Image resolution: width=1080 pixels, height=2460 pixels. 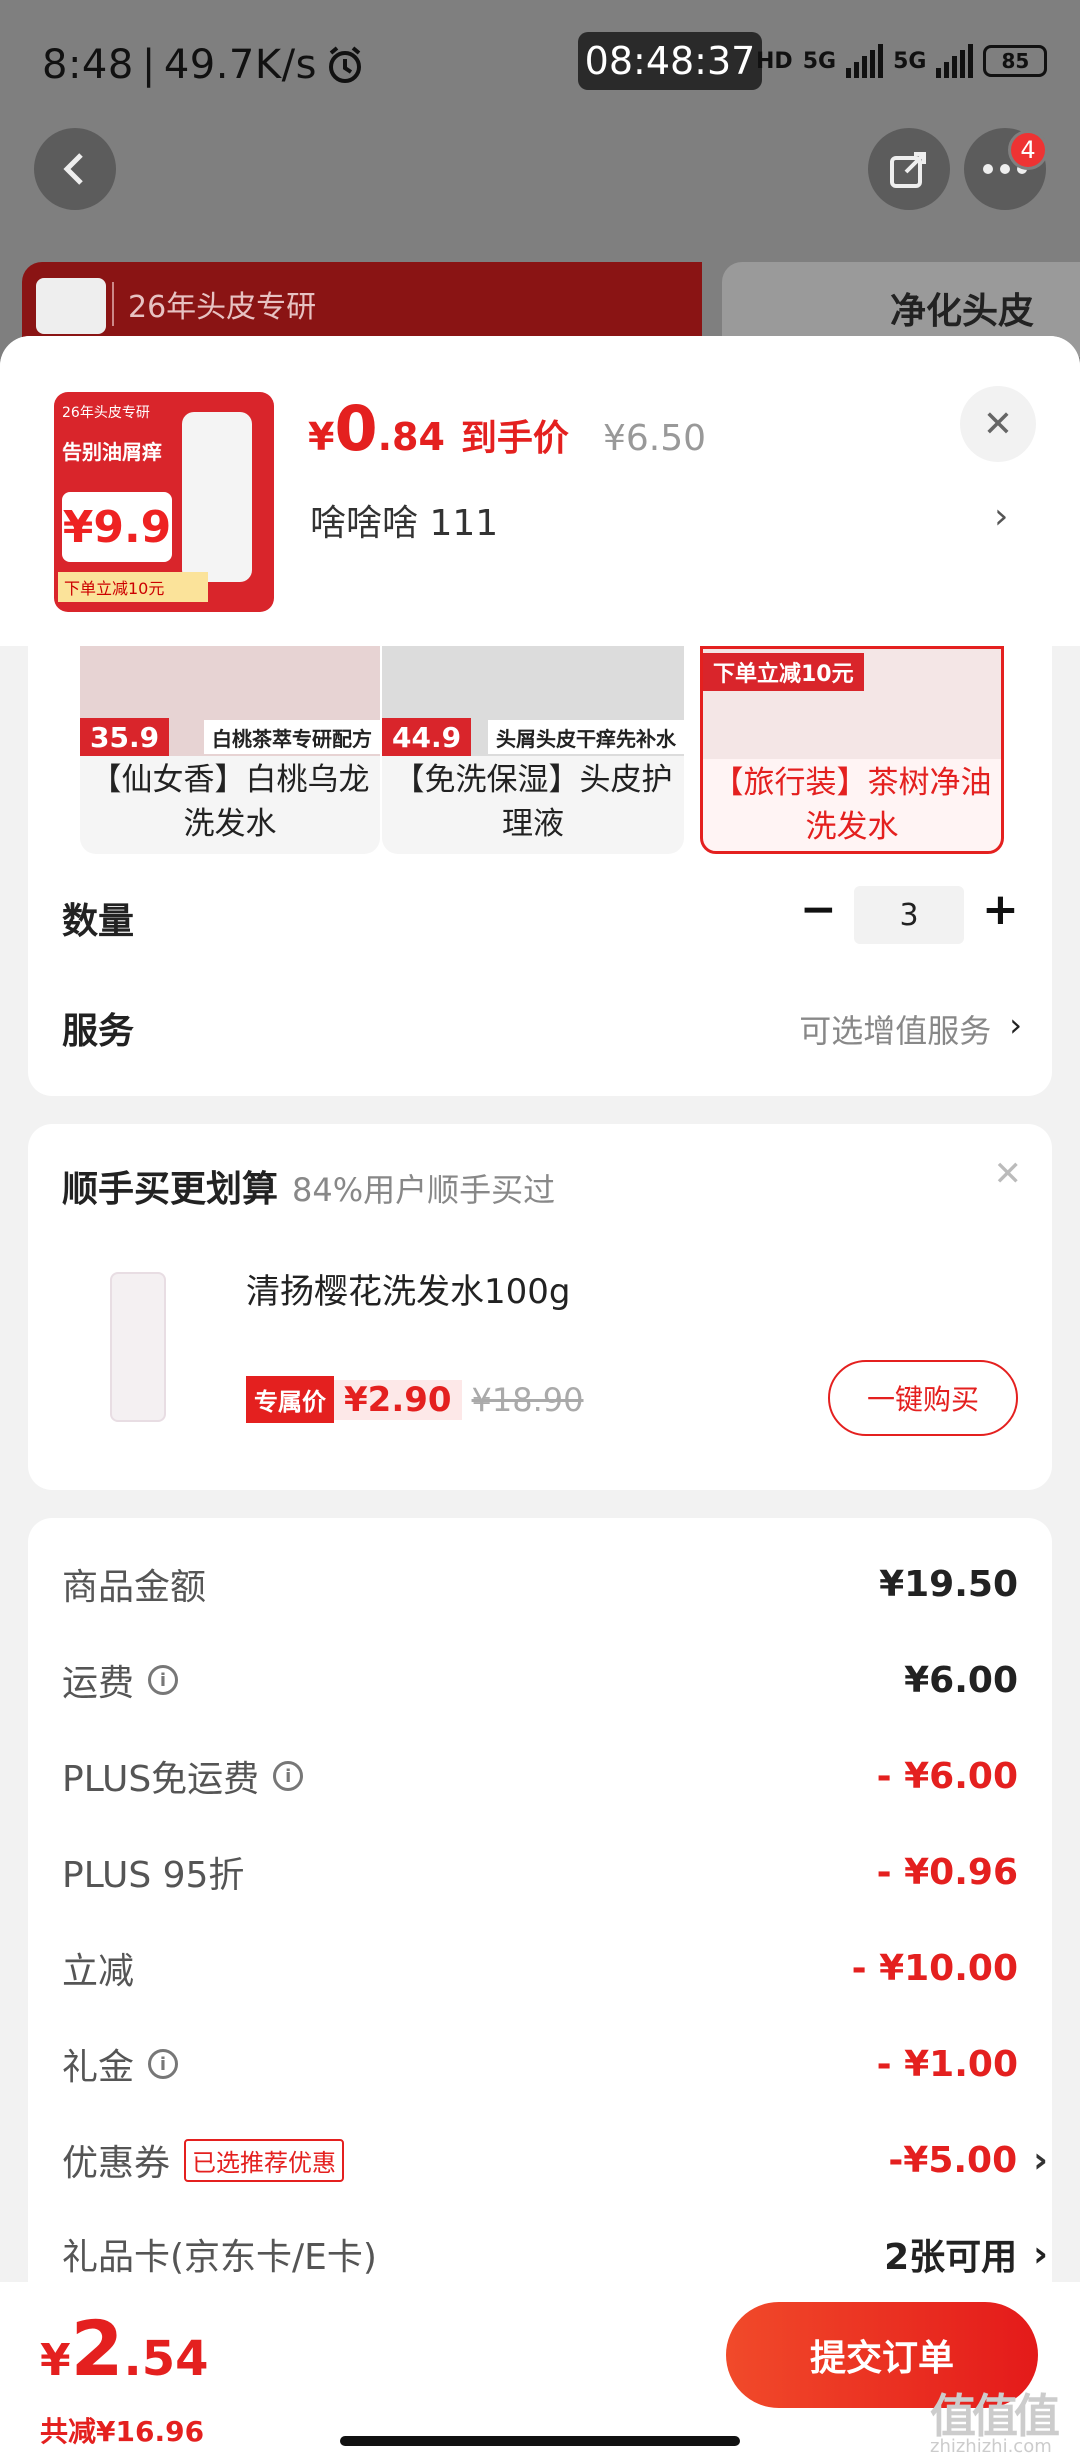 I want to click on network-5g-label: 5G, so click(x=819, y=61).